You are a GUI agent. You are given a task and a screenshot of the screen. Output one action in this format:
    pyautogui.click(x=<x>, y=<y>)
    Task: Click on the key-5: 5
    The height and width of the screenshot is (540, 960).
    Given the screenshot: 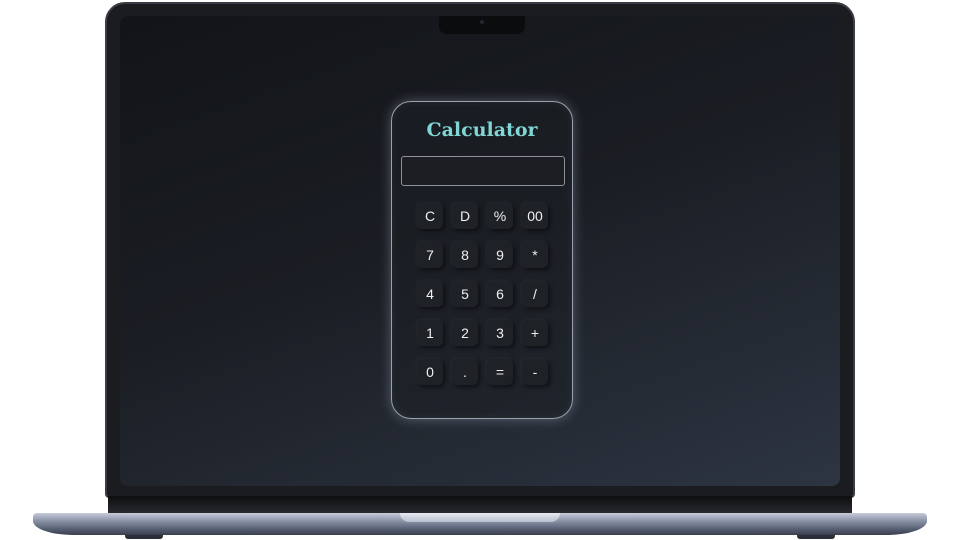 What is the action you would take?
    pyautogui.click(x=465, y=294)
    